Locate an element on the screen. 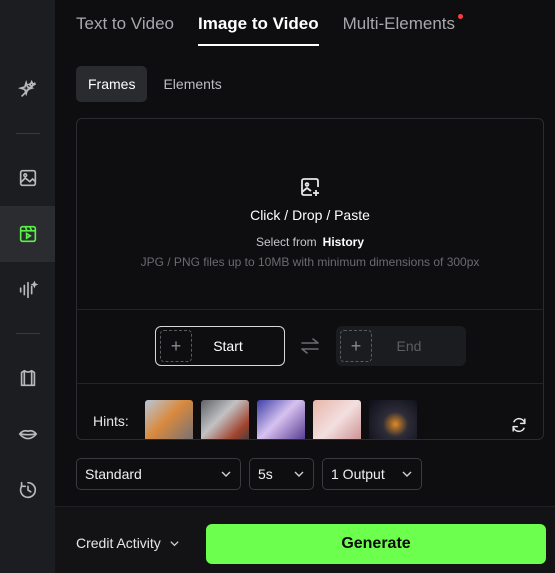 The width and height of the screenshot is (555, 573). swap-frames-icon is located at coordinates (310, 346).